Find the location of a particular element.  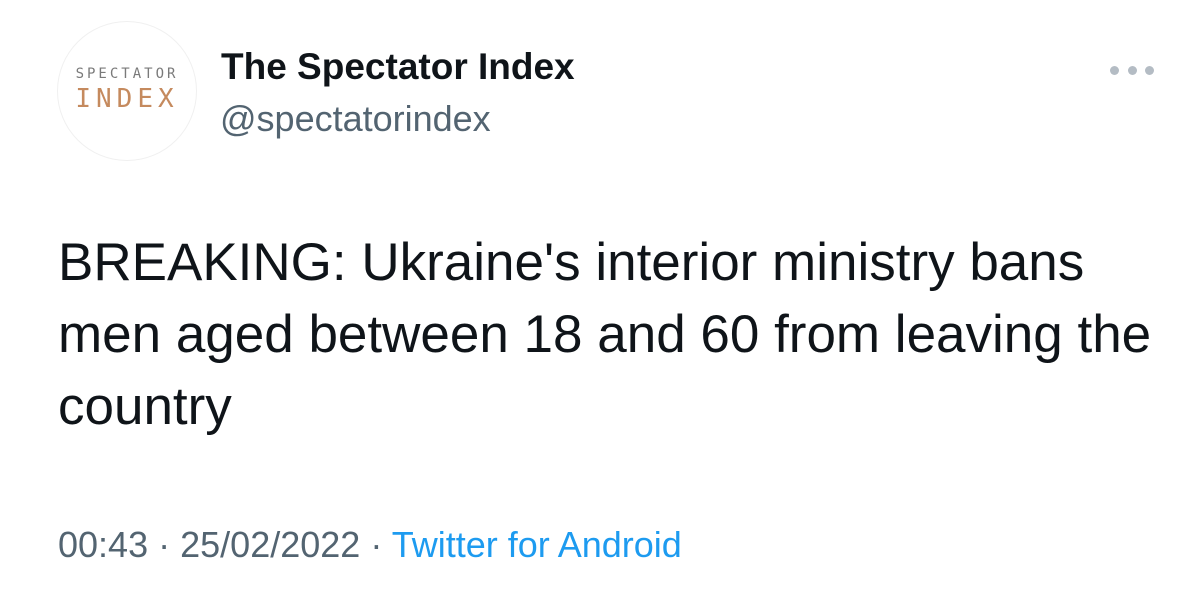

tweet-meta: 00:43 · 25/02/2022 · Twitter for Android is located at coordinates (370, 545).